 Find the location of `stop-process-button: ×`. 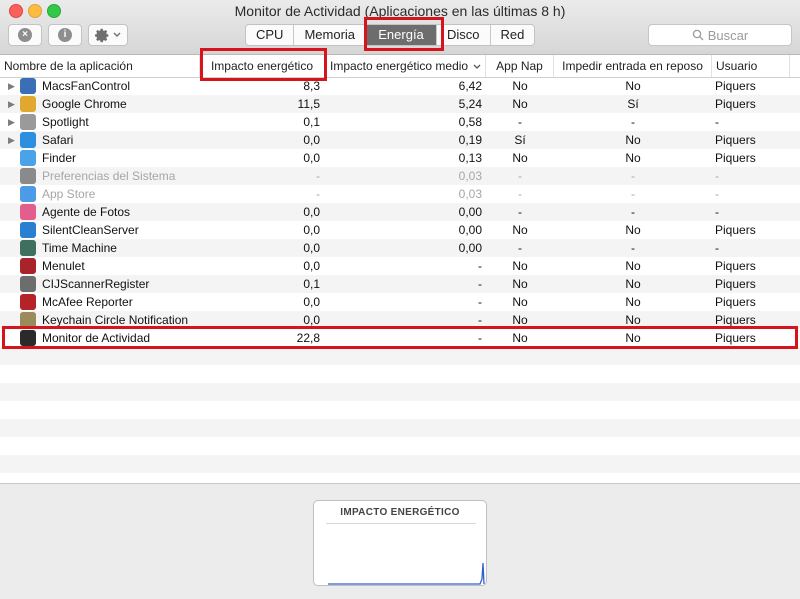

stop-process-button: × is located at coordinates (25, 35).